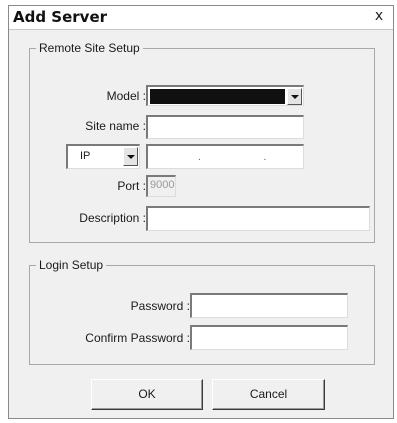 This screenshot has width=397, height=423. What do you see at coordinates (126, 96) in the screenshot?
I see `model-label: Model :` at bounding box center [126, 96].